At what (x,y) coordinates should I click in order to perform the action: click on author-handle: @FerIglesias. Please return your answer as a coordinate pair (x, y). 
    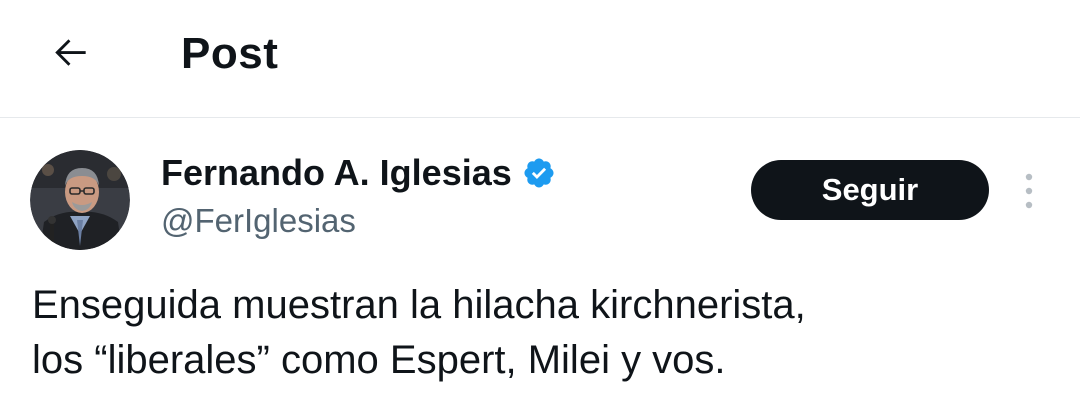
    Looking at the image, I should click on (258, 221).